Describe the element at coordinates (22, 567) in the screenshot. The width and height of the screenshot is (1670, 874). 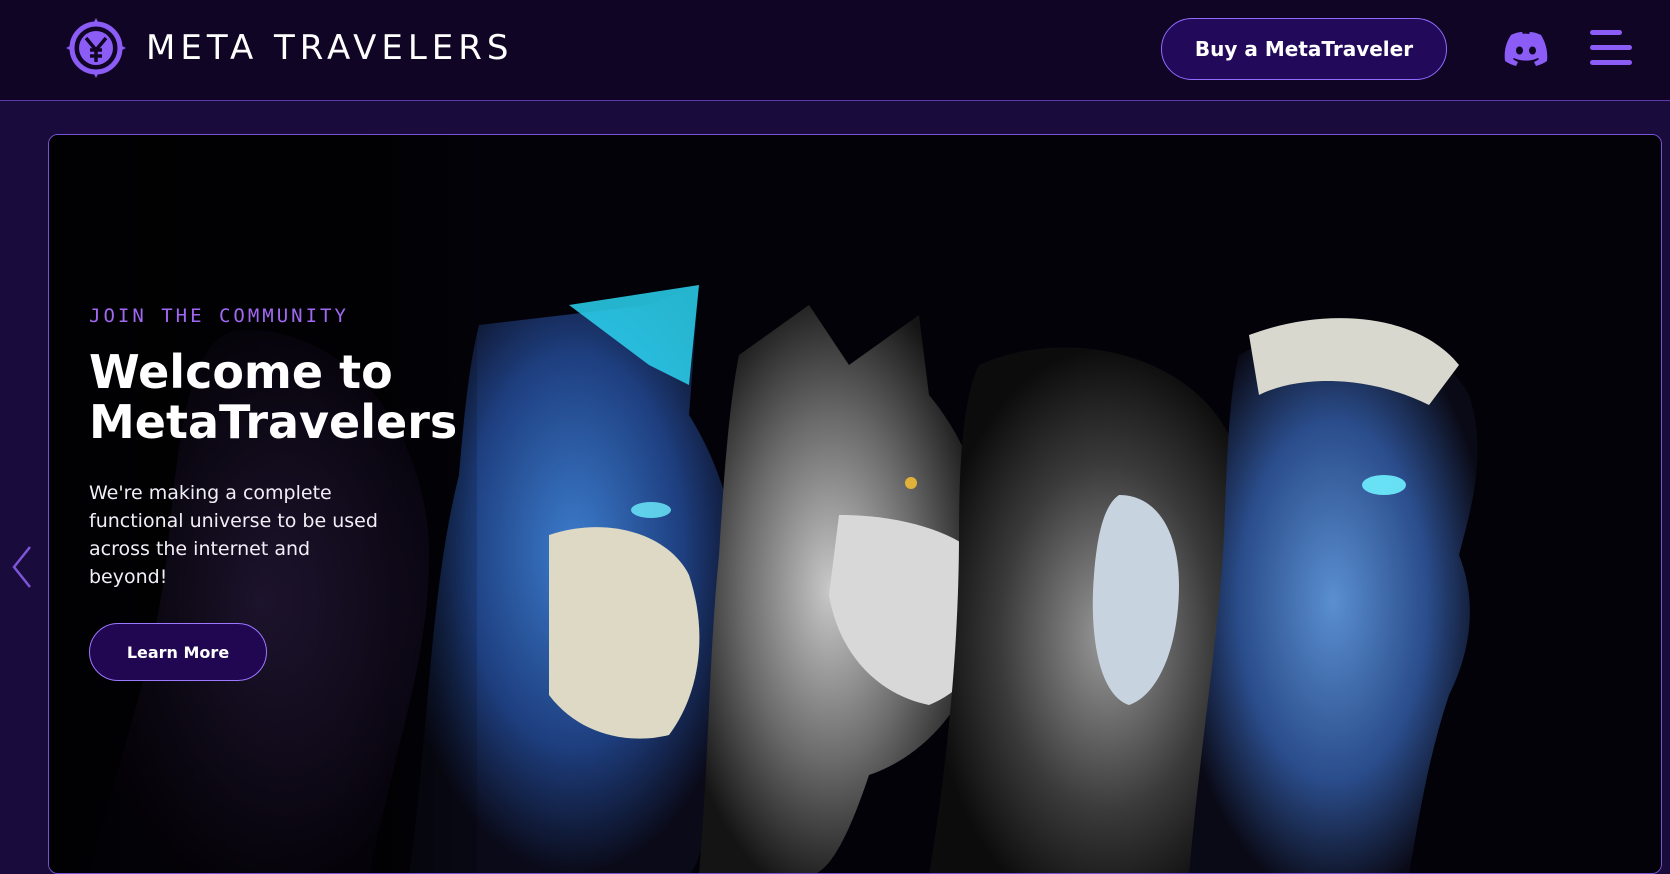
I see `chevron-left-icon` at that location.